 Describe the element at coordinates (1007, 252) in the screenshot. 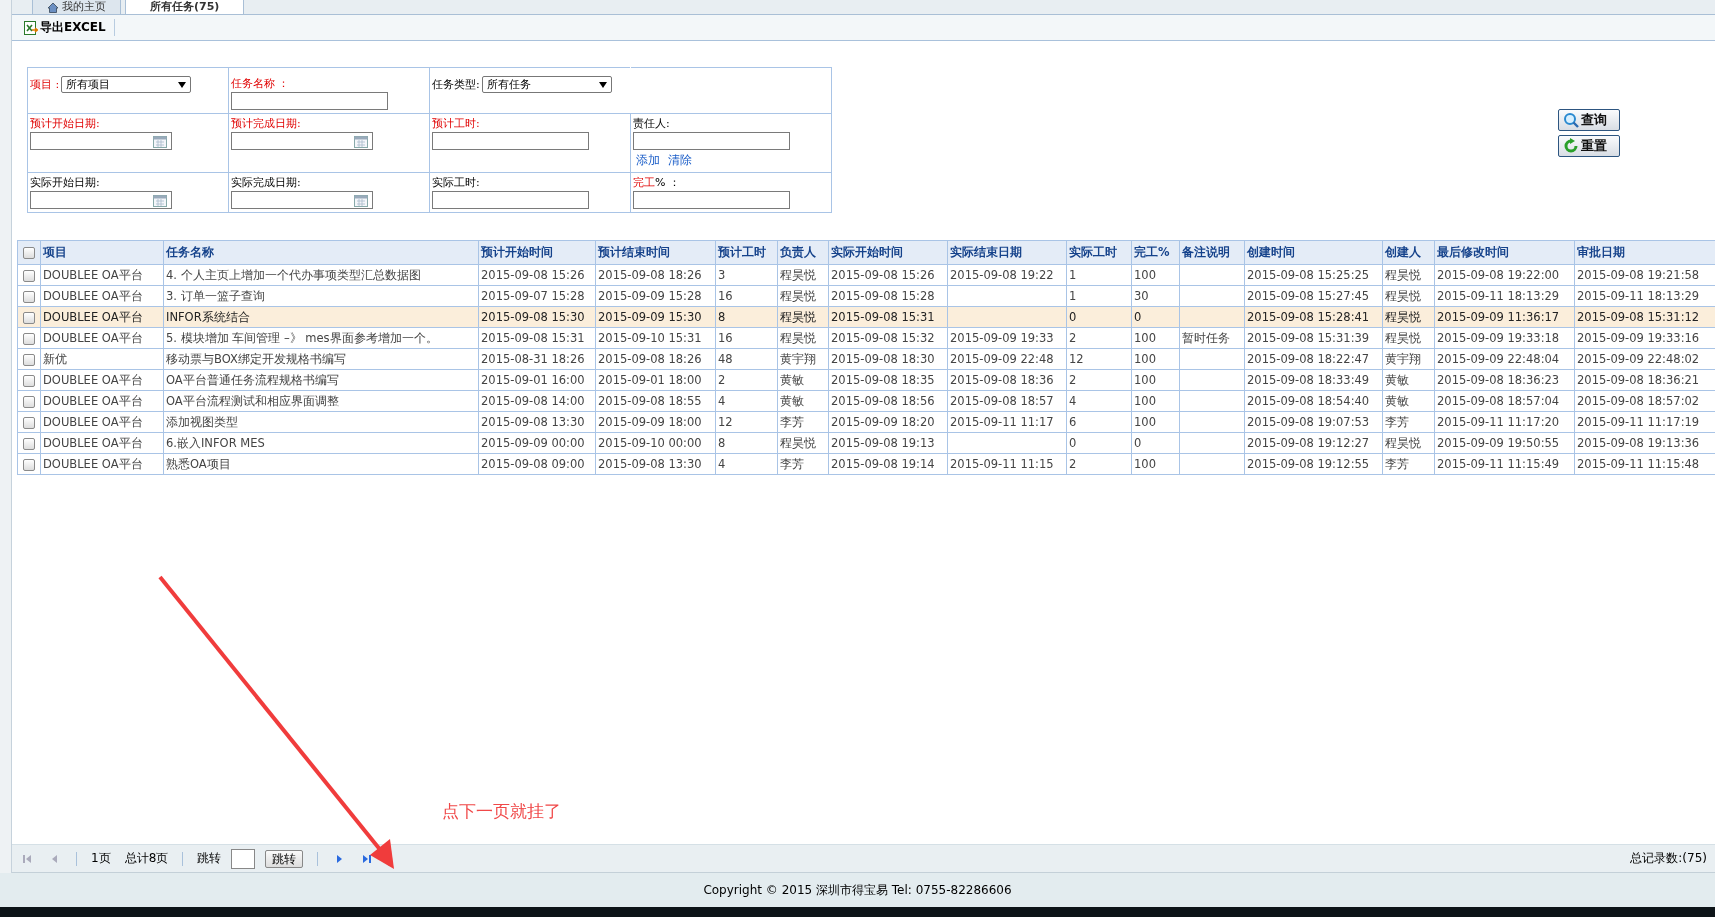

I see `column-header: 实际结束日期` at that location.